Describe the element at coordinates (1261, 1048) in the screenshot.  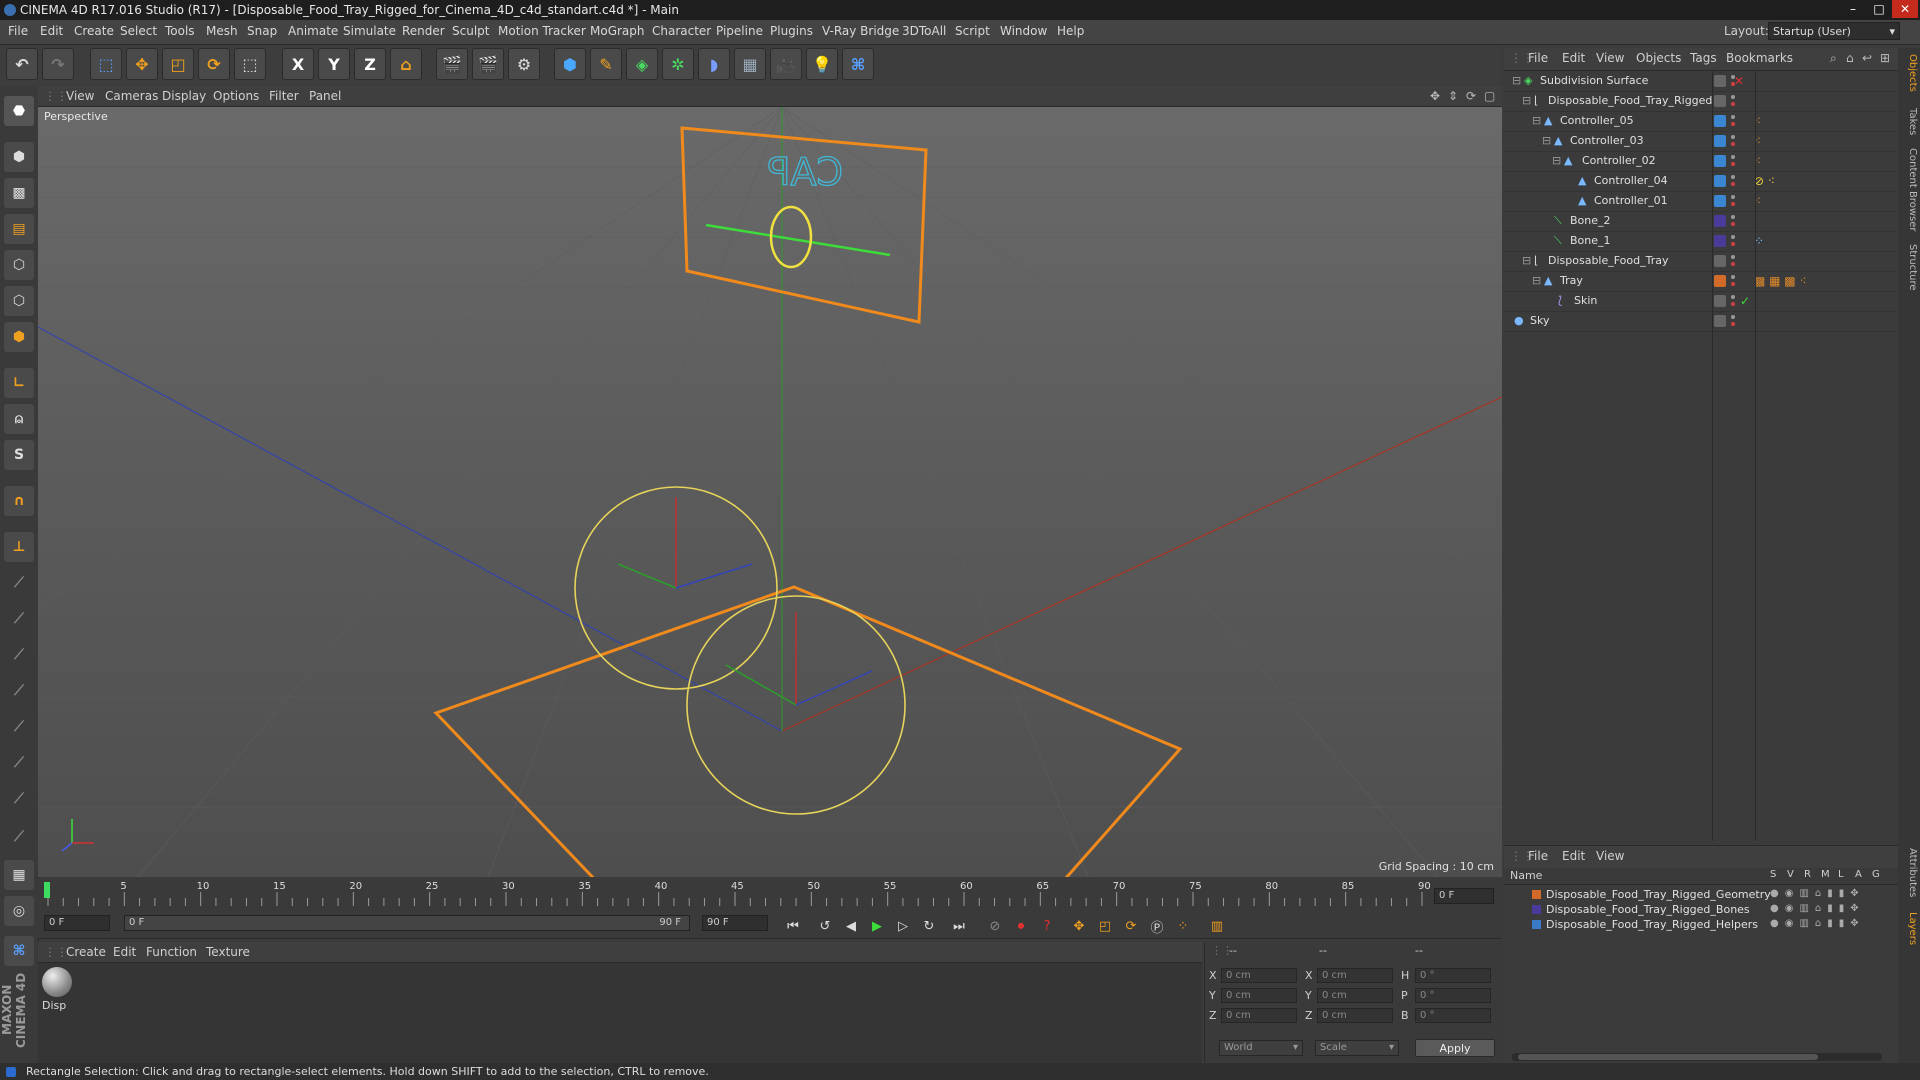
I see `coordinate-mode-select: World ▾` at that location.